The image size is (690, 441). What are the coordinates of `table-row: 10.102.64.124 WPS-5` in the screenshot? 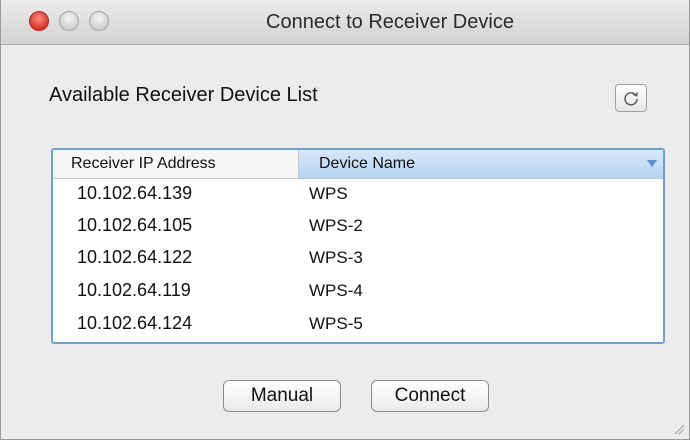 It's located at (358, 323).